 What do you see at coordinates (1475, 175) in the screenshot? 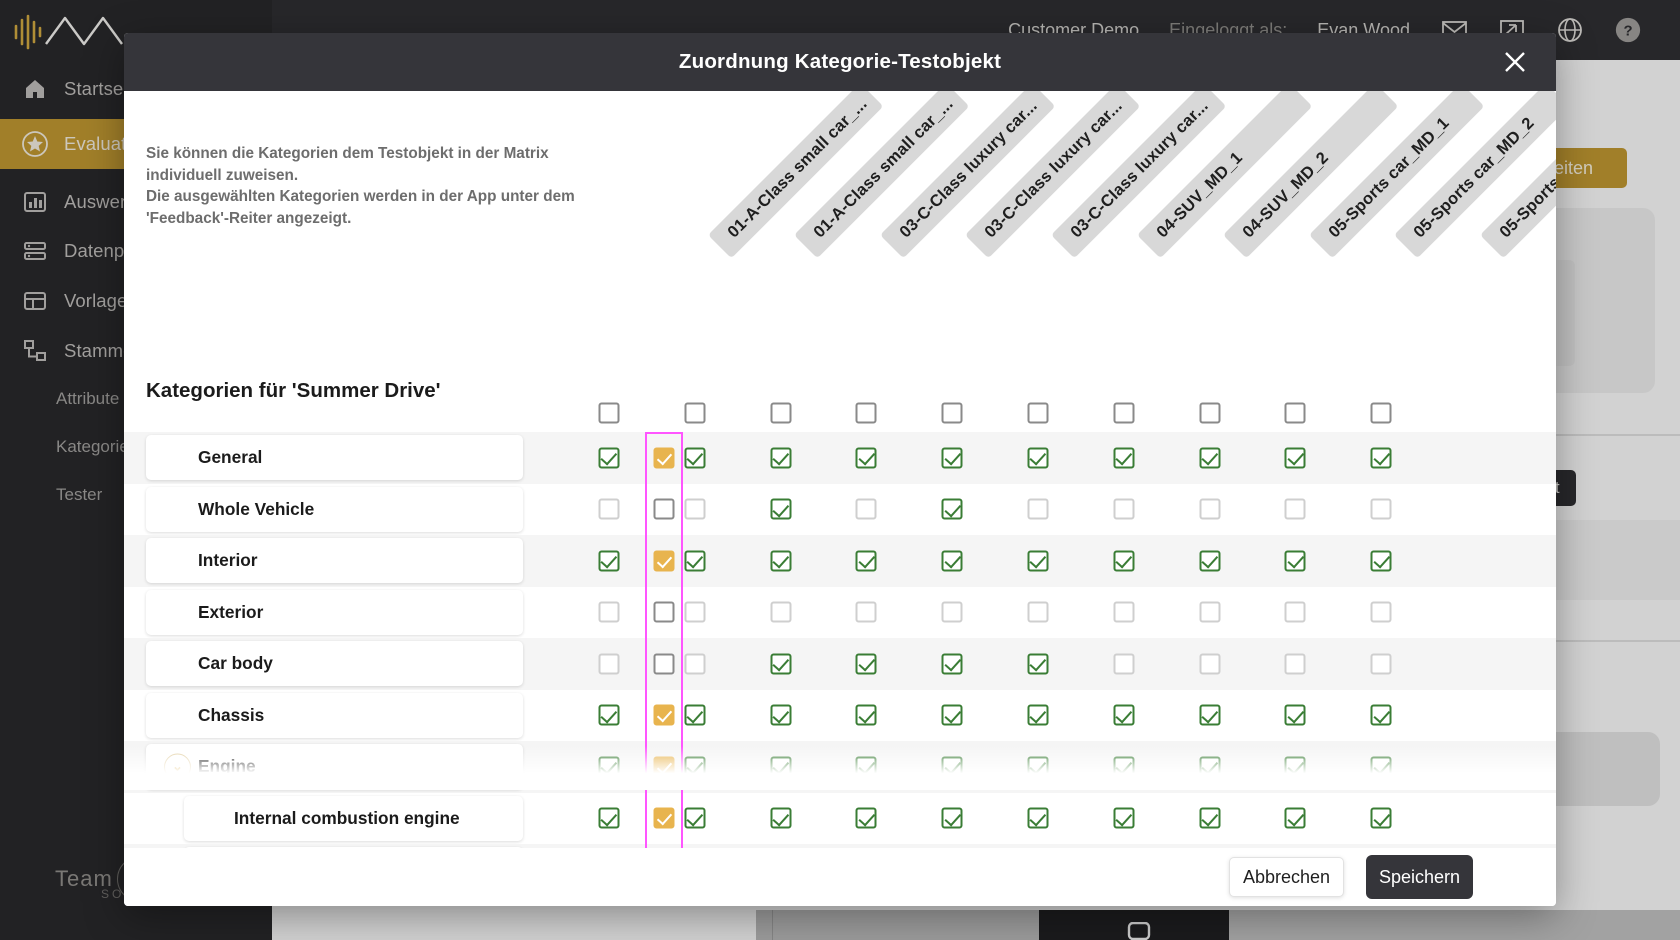
I see `matrix-column-header: 05-Sports car_MD_2` at bounding box center [1475, 175].